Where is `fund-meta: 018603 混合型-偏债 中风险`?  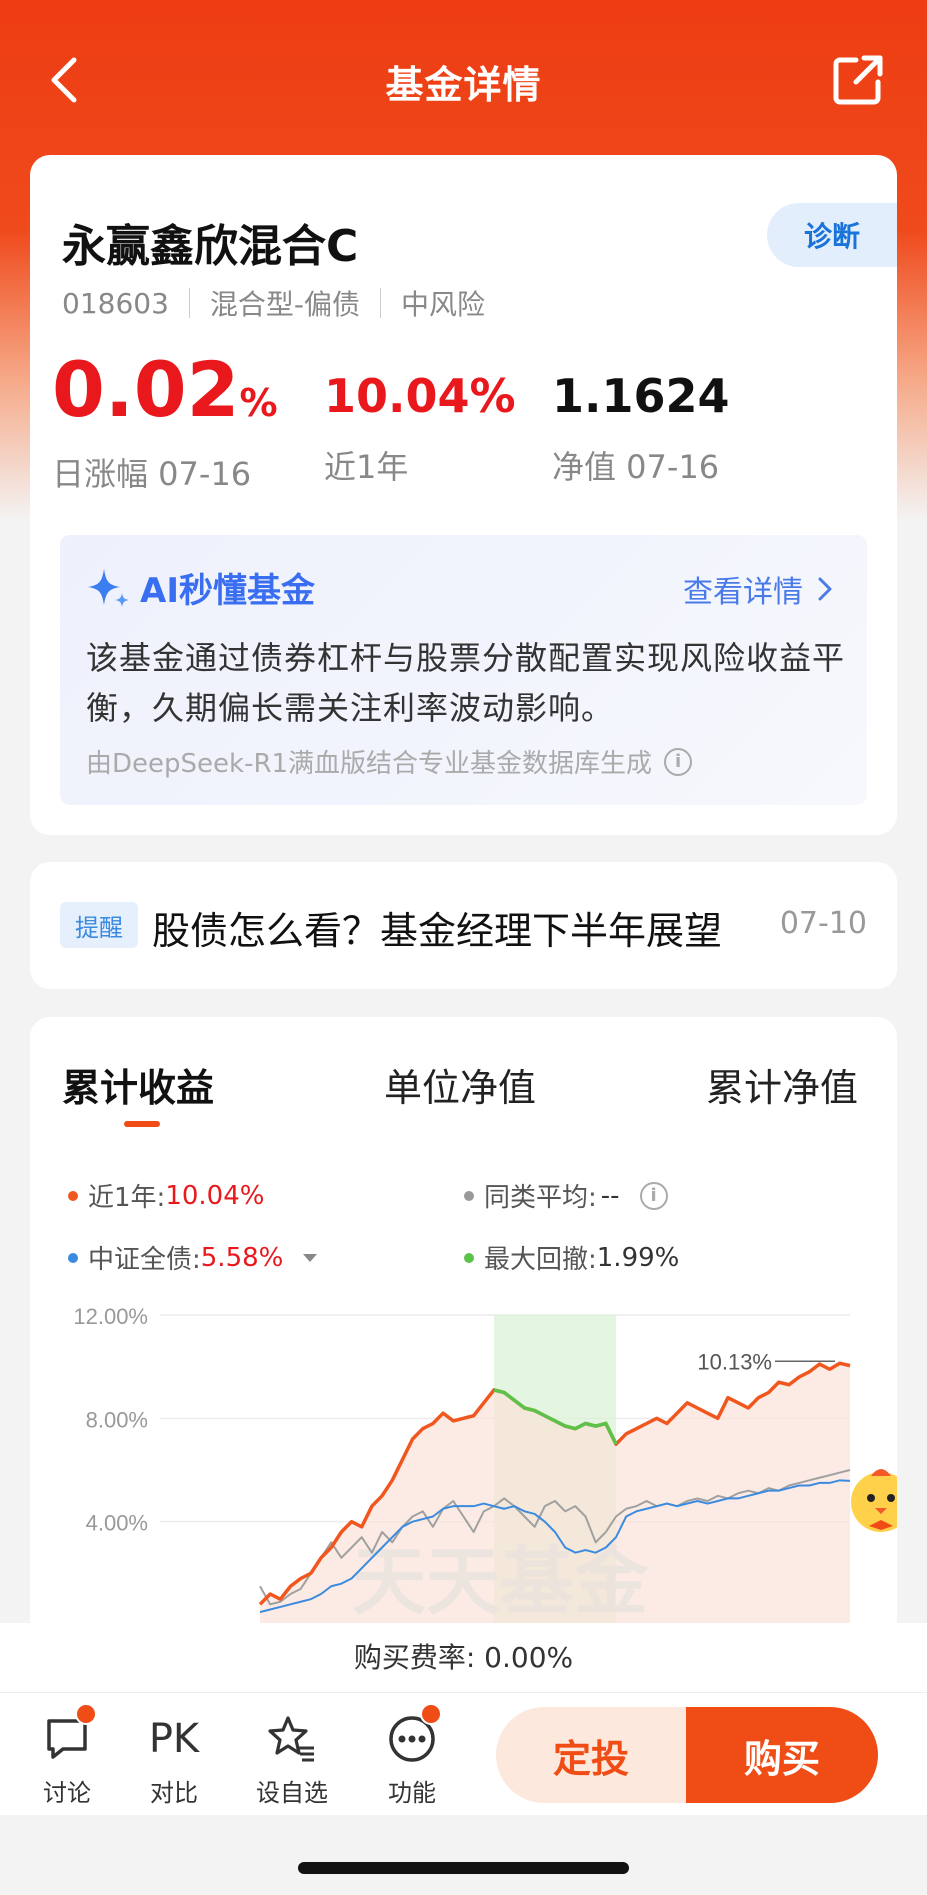
fund-meta: 018603 混合型-偏债 中风险 is located at coordinates (273, 303).